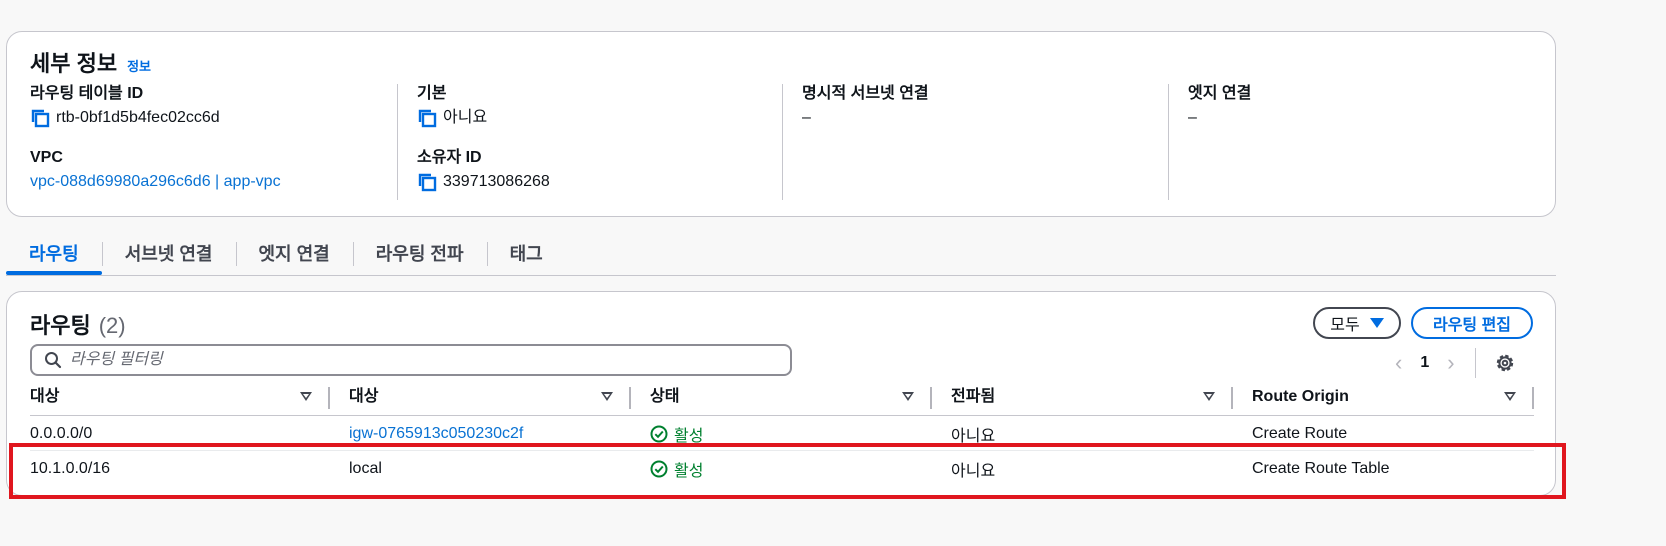 The width and height of the screenshot is (1666, 546). Describe the element at coordinates (480, 433) in the screenshot. I see `cell-target-link: igw-0765913c050230c2f` at that location.